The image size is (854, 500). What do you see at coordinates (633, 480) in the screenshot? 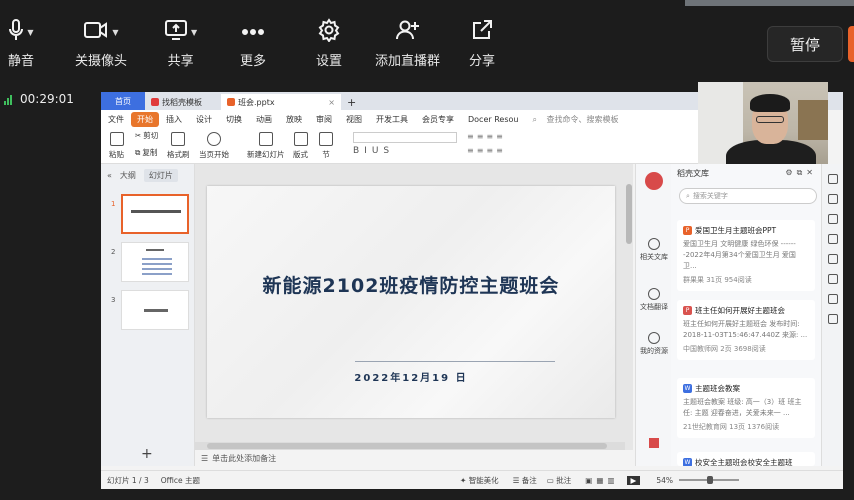
I see `play-button: ▶` at bounding box center [633, 480].